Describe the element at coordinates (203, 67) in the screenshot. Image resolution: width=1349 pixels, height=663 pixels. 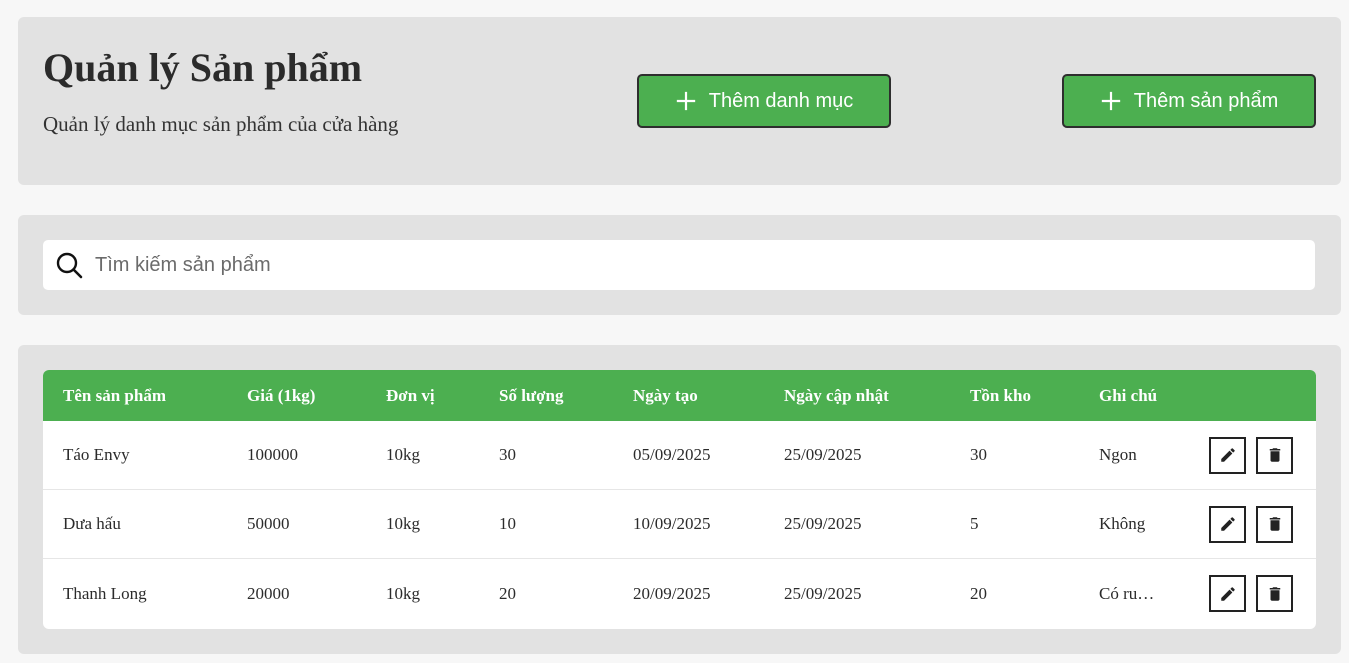
I see `page-title: Quản lý Sản phẩm` at that location.